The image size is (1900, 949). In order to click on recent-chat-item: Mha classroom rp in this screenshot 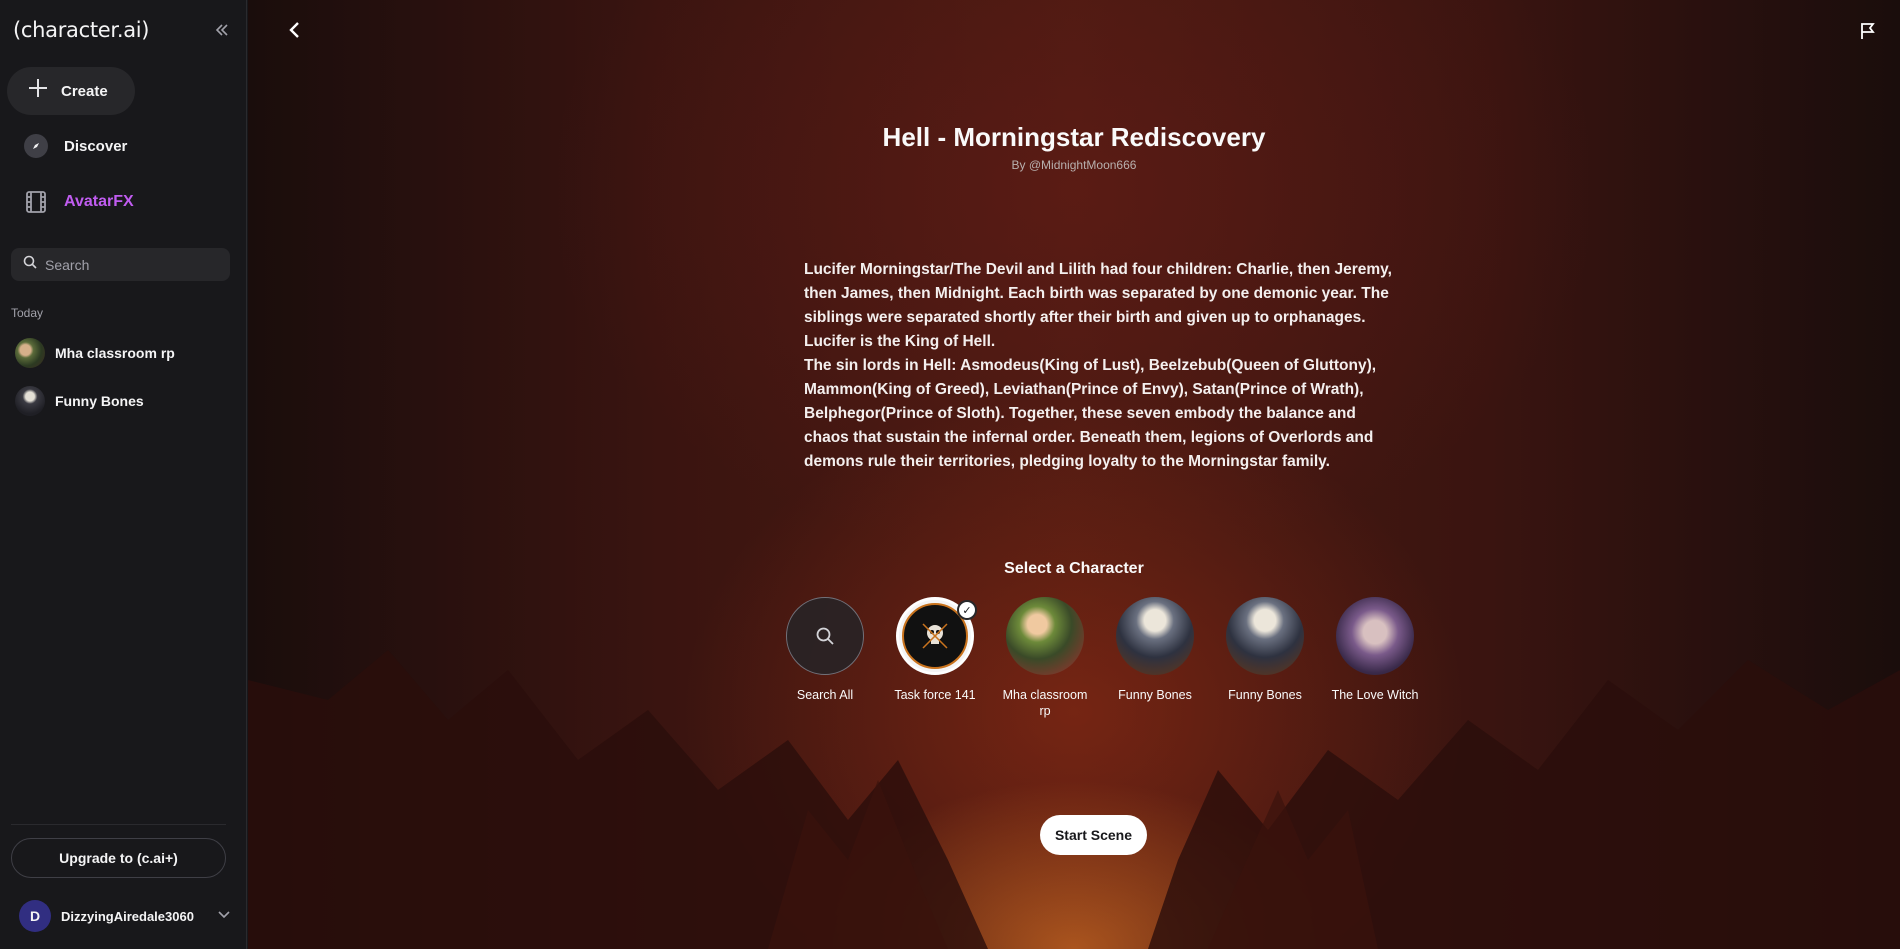, I will do `click(95, 353)`.